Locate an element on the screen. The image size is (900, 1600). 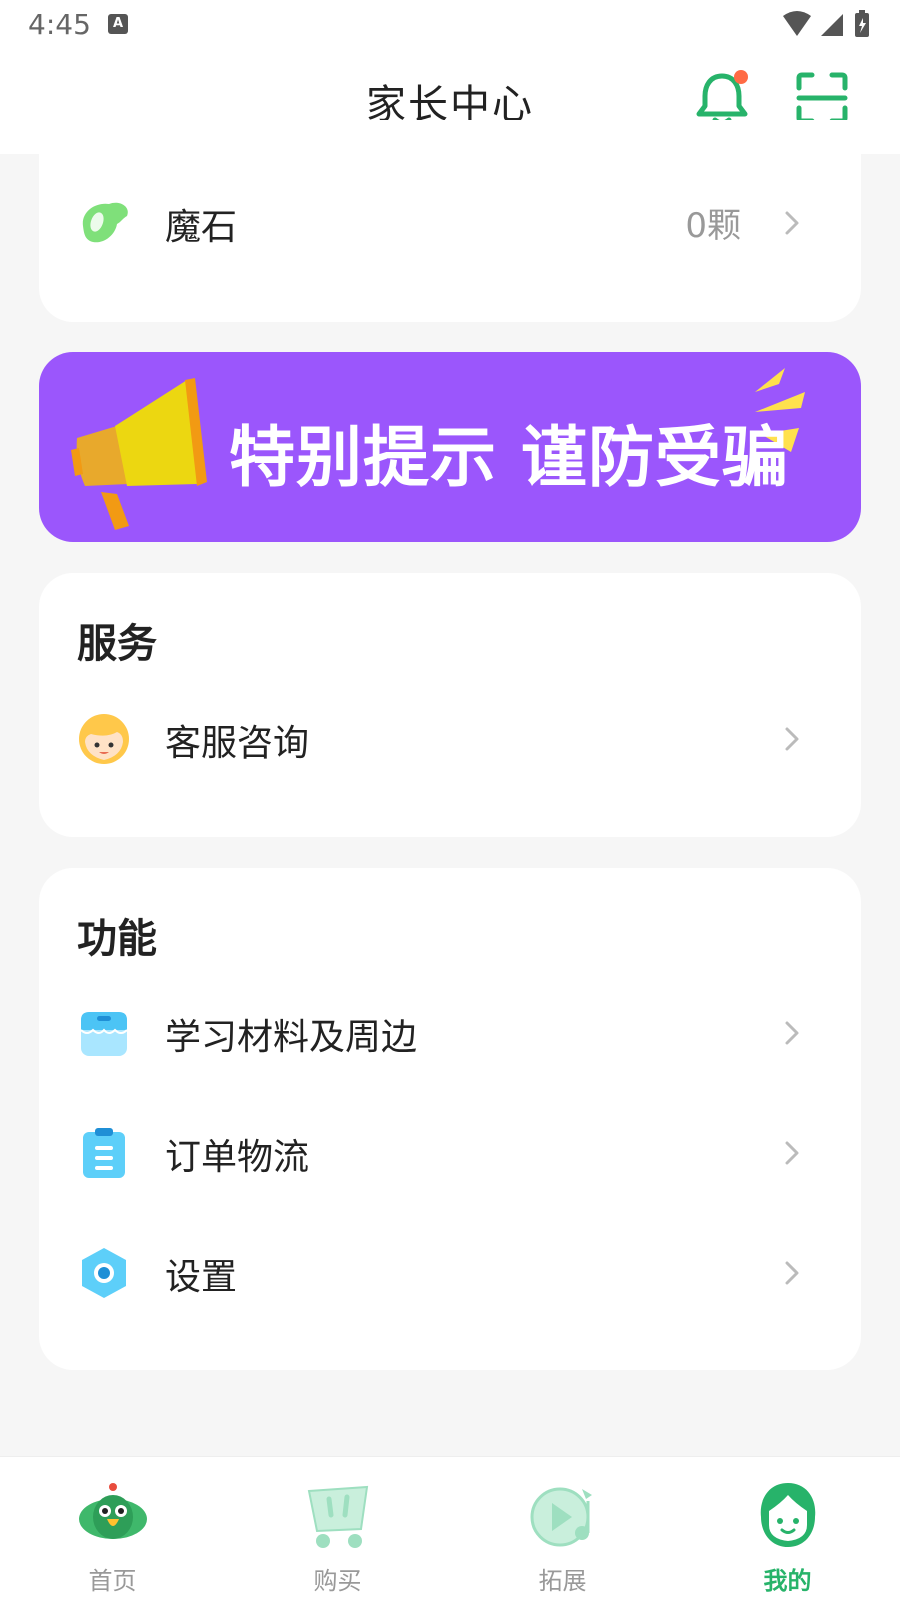
cart-icon is located at coordinates (338, 1516).